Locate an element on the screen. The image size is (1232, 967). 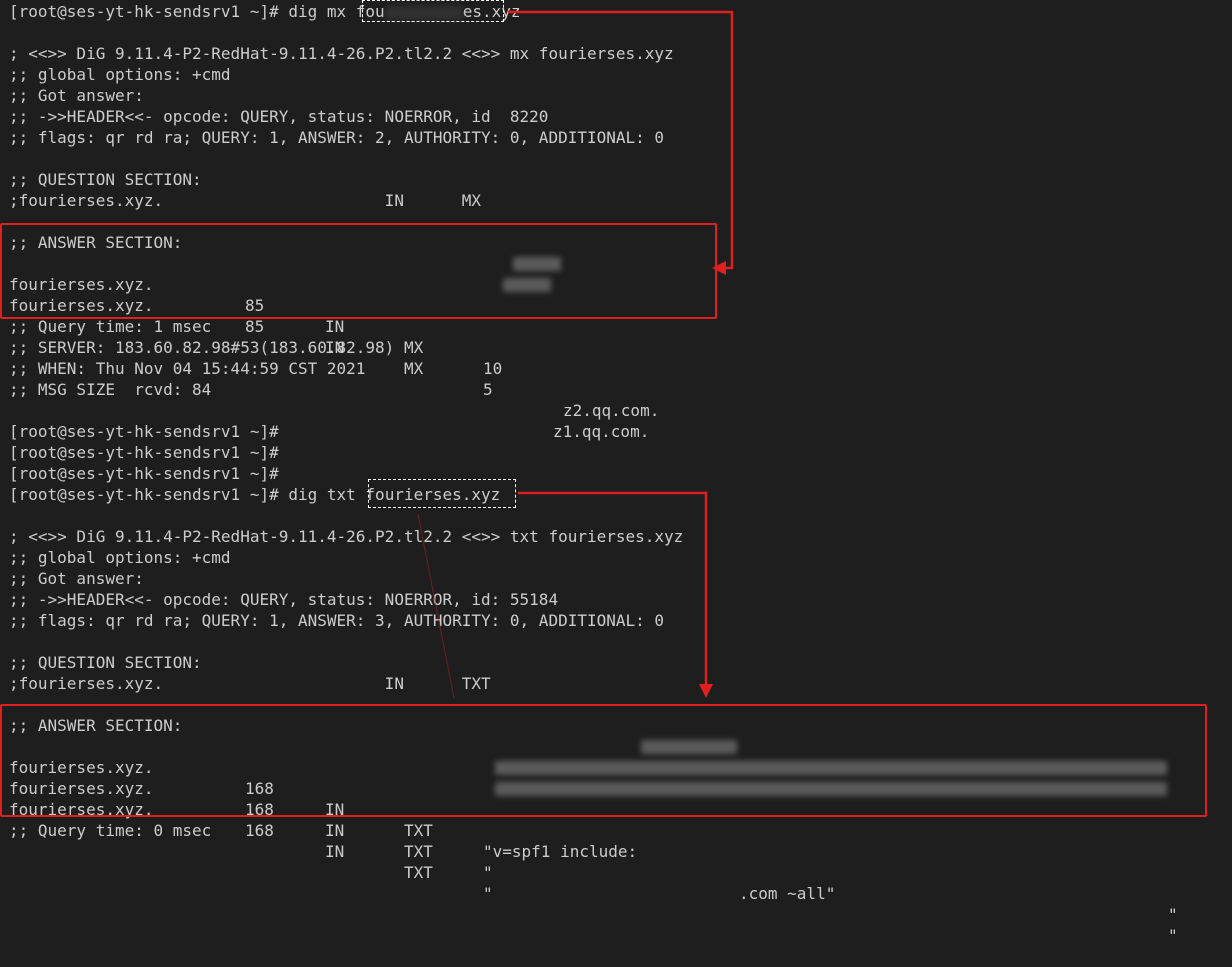
answer-preference: 10 is located at coordinates (493, 368).